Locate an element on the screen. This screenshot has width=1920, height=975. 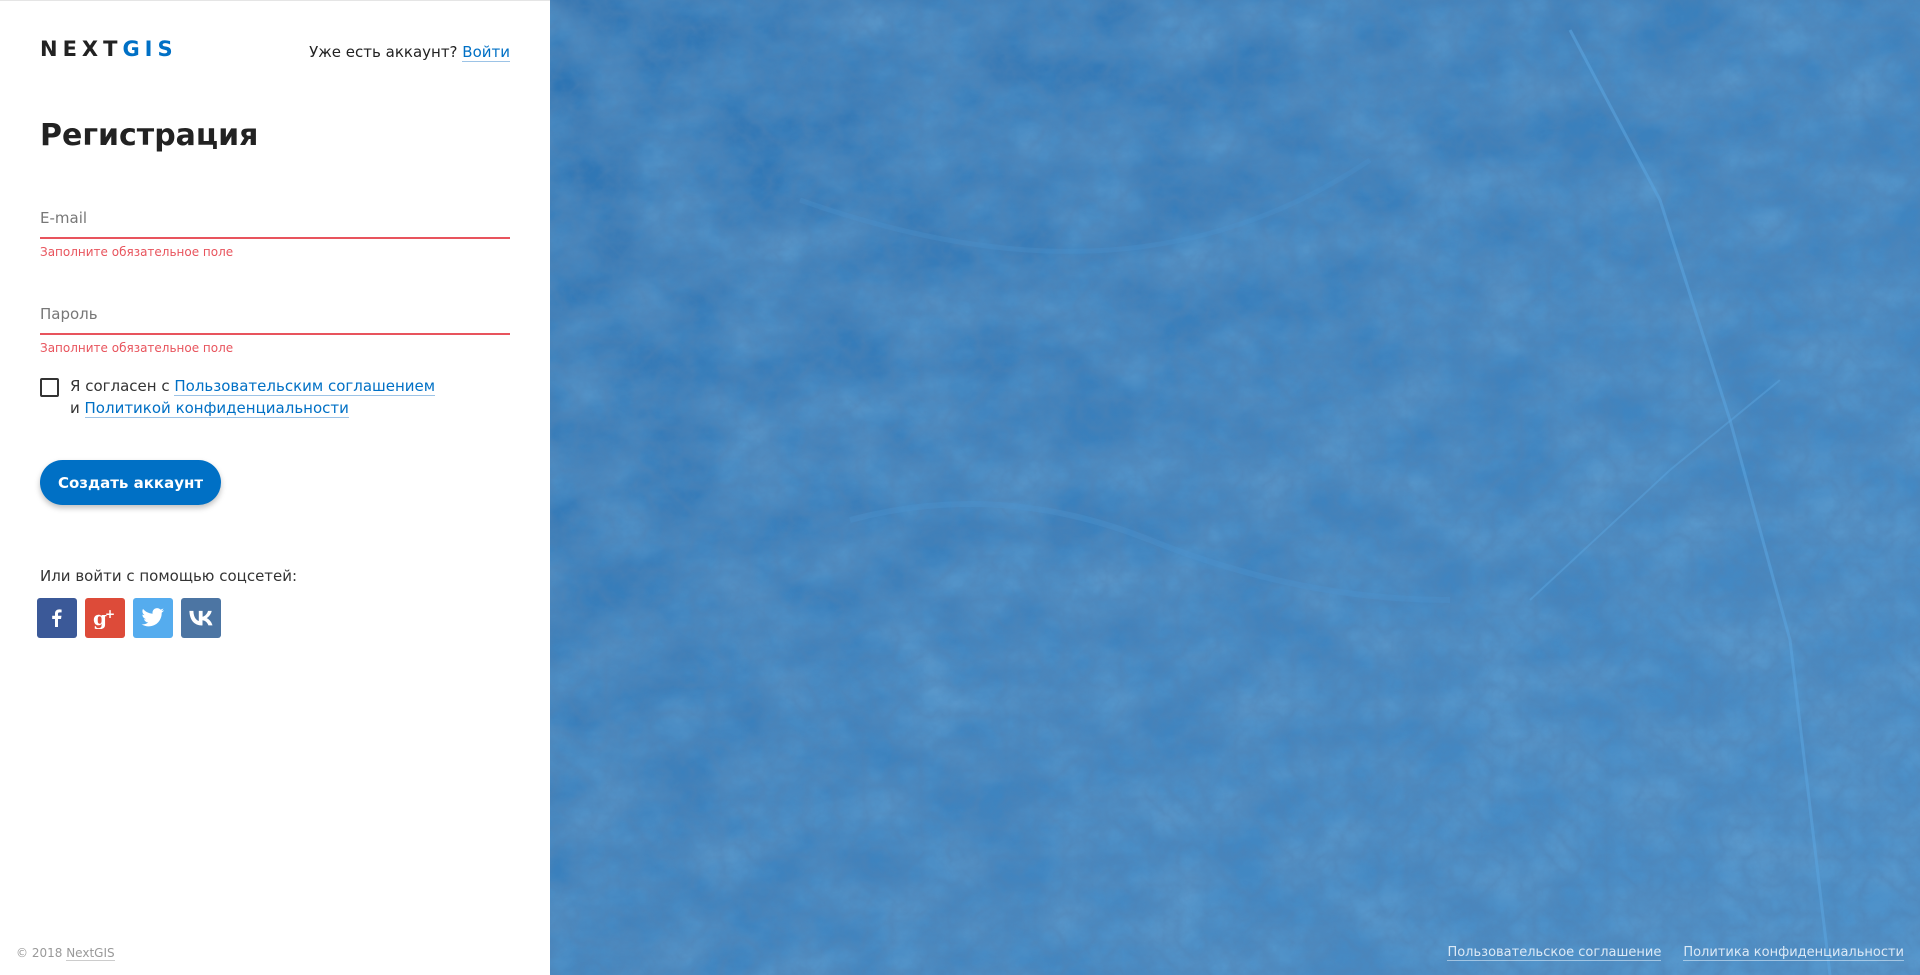
vk-icon is located at coordinates (201, 618).